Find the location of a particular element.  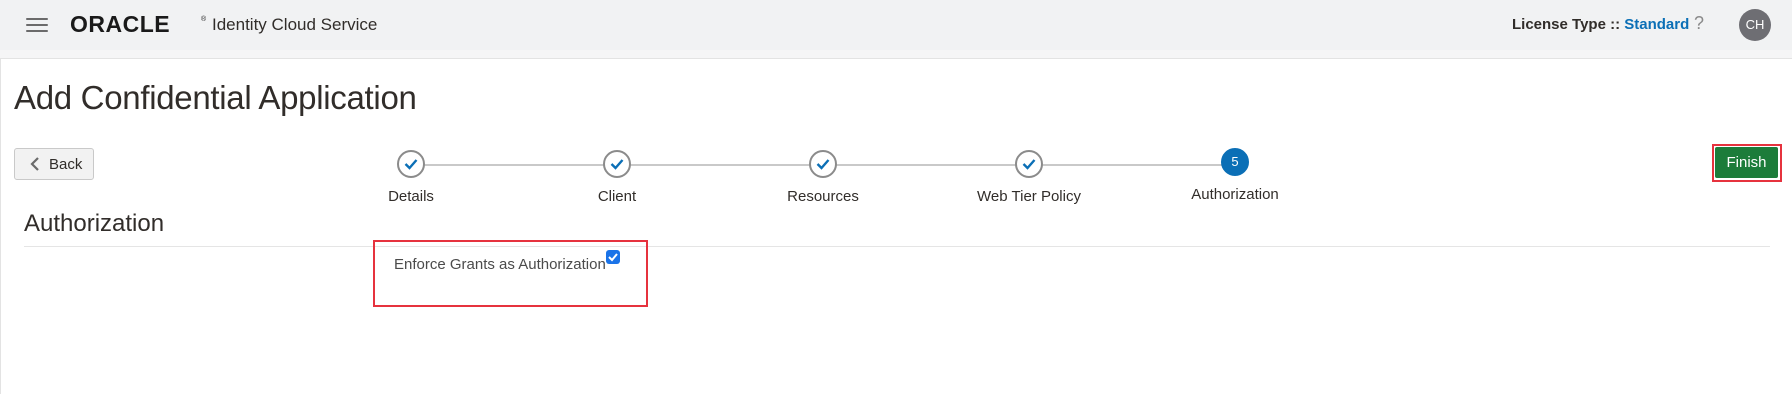

svg-text: ORACLE is located at coordinates (120, 24).